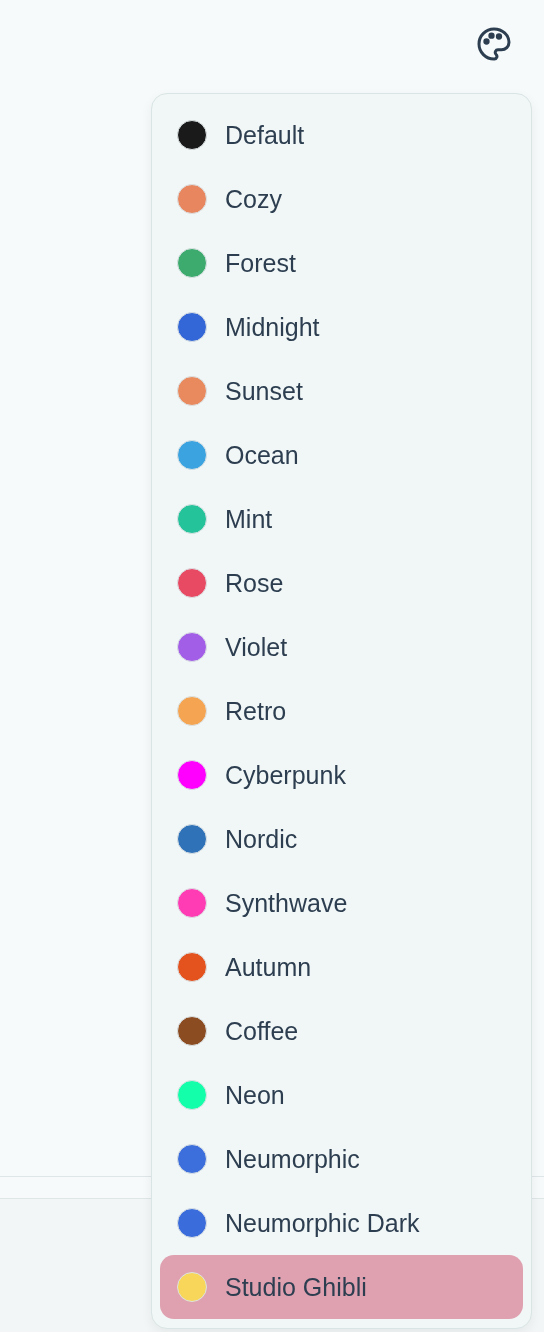  I want to click on theme-option: Mint, so click(341, 519).